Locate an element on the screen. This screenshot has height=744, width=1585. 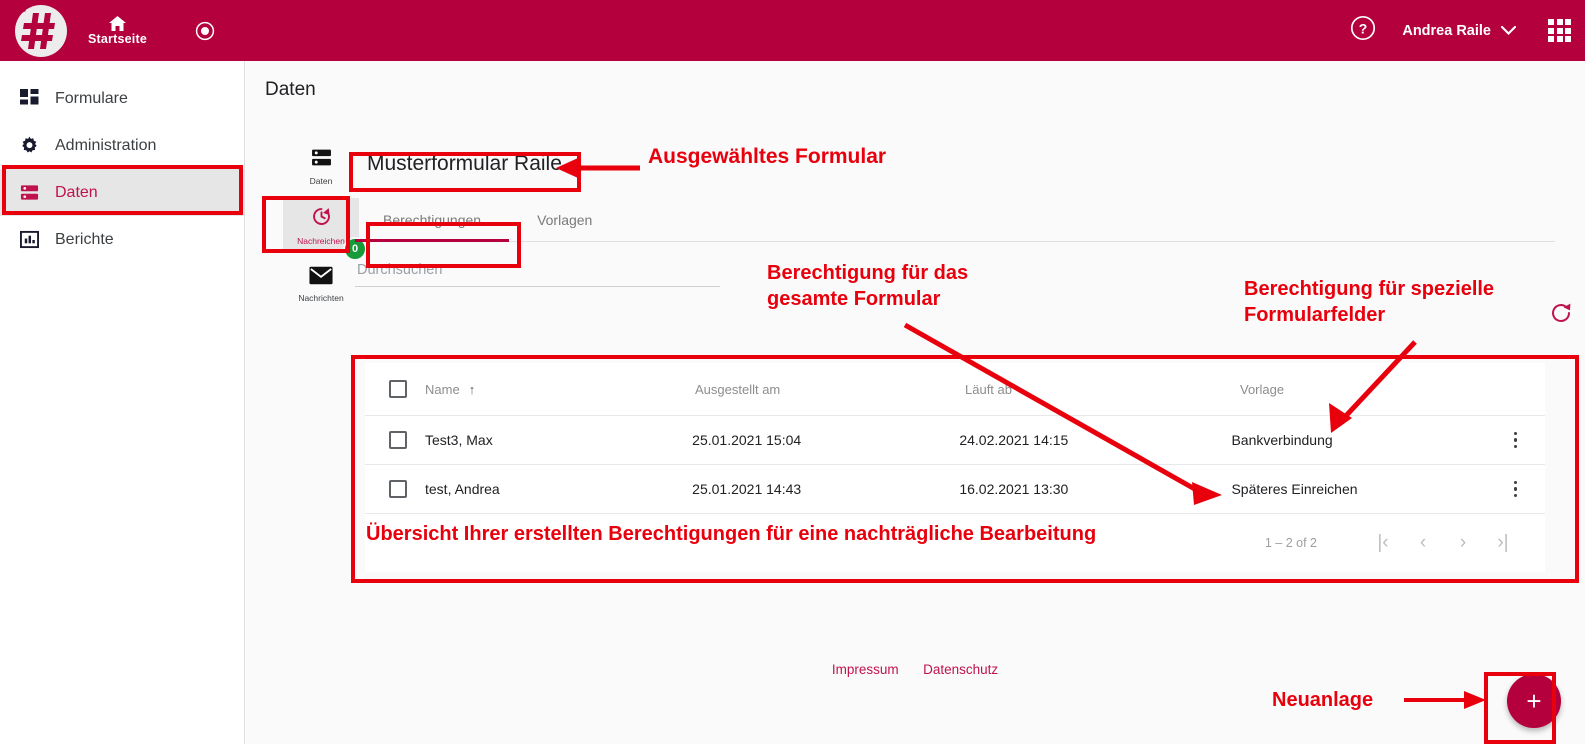
sidebar-item-label: Administration is located at coordinates (106, 145).